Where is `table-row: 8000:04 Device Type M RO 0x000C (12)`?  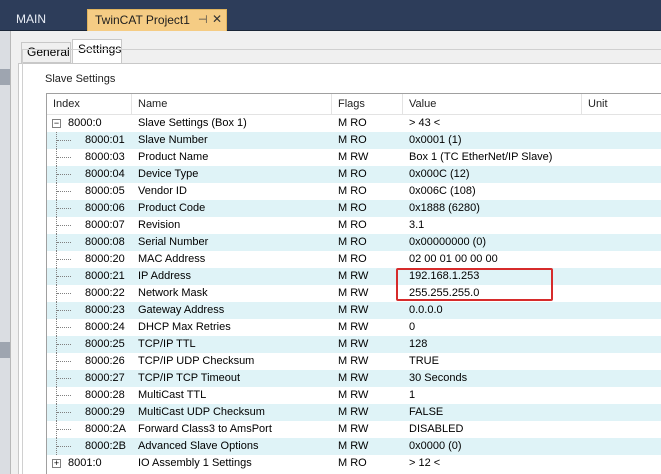
table-row: 8000:04 Device Type M RO 0x000C (12) is located at coordinates (354, 174).